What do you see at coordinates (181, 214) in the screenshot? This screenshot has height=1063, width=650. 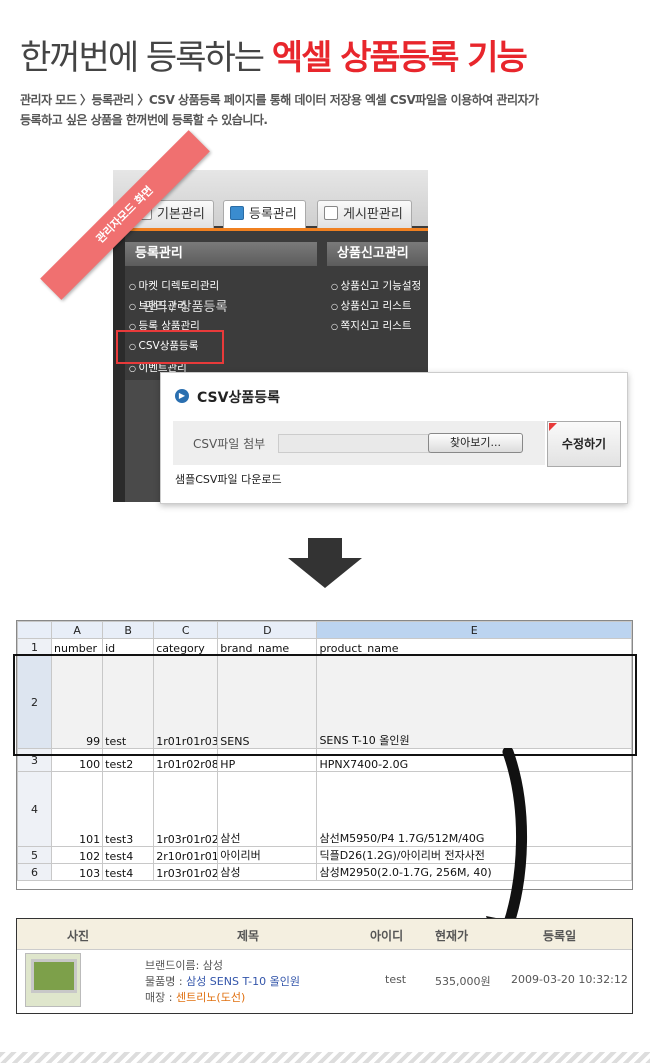 I see `tab-label: 기본관리` at bounding box center [181, 214].